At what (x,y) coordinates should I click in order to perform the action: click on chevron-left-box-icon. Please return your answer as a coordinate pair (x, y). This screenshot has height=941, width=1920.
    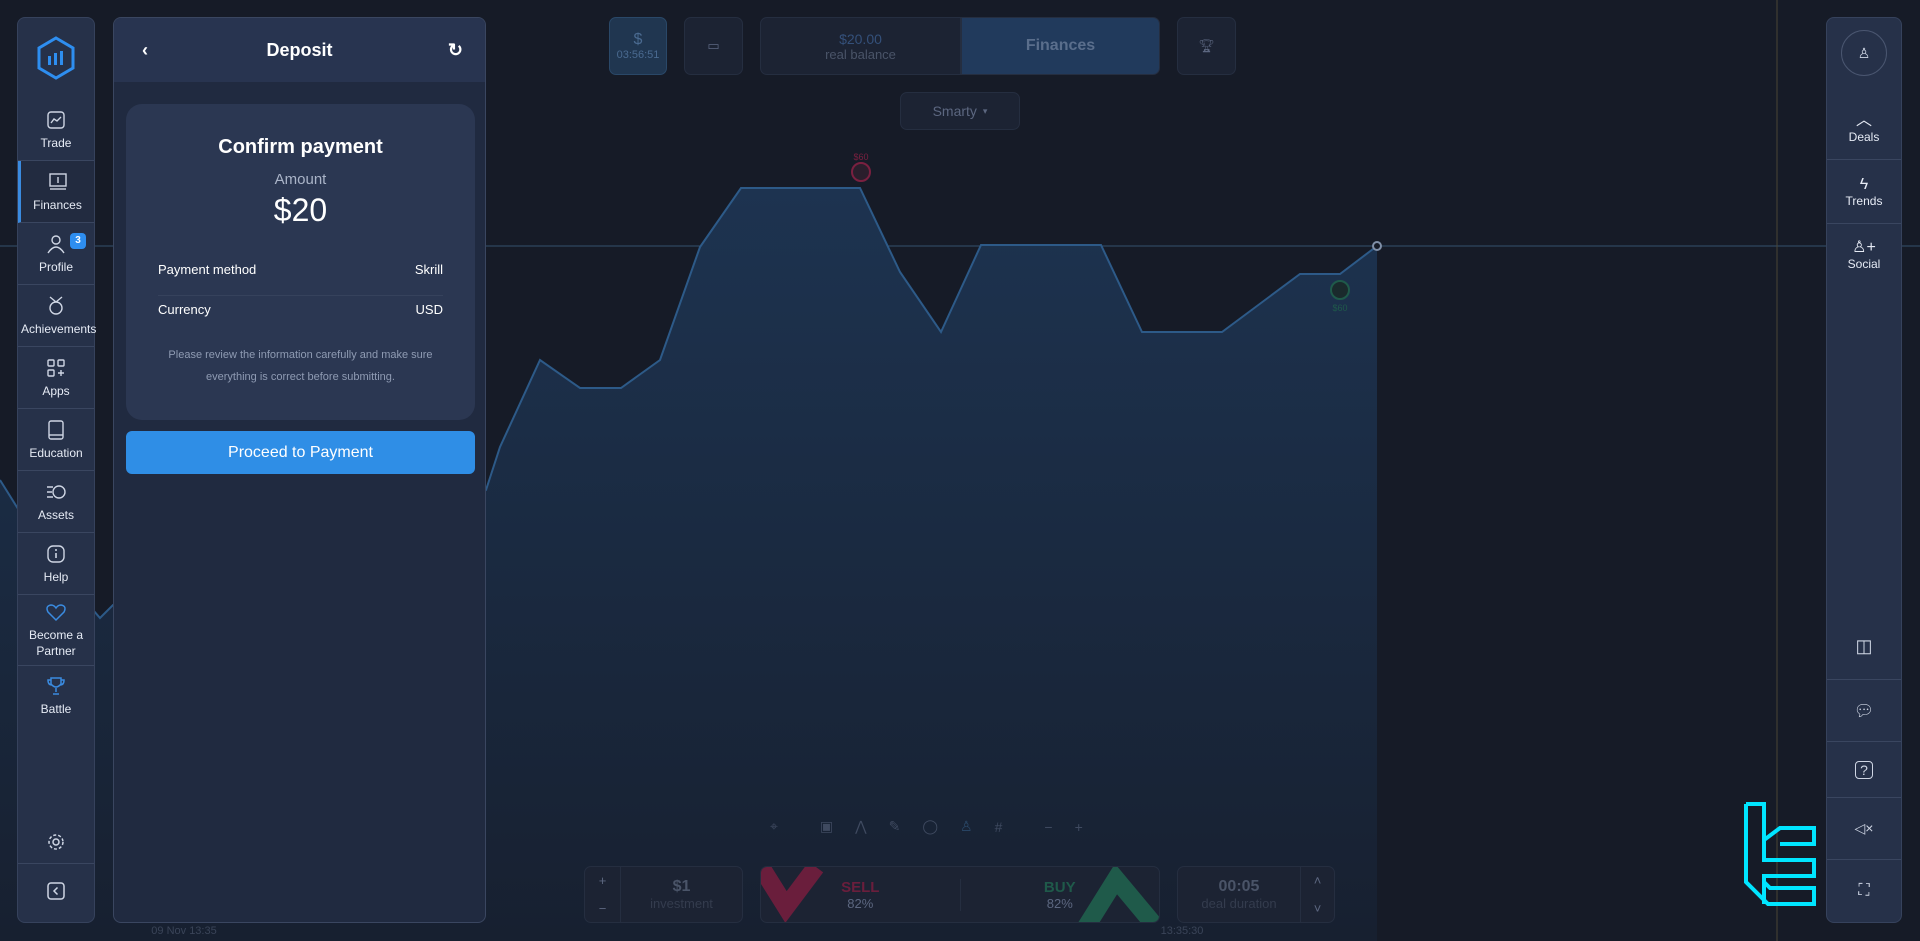
    Looking at the image, I should click on (56, 891).